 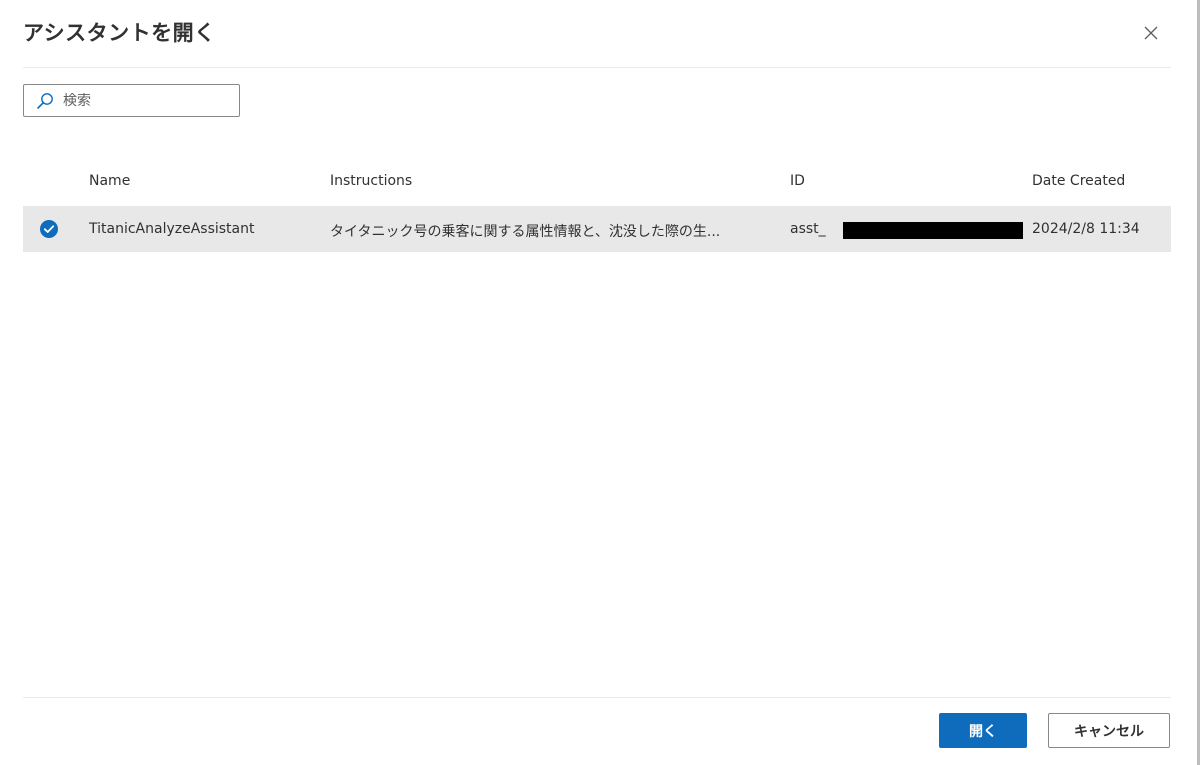 I want to click on search-input, so click(x=148, y=100).